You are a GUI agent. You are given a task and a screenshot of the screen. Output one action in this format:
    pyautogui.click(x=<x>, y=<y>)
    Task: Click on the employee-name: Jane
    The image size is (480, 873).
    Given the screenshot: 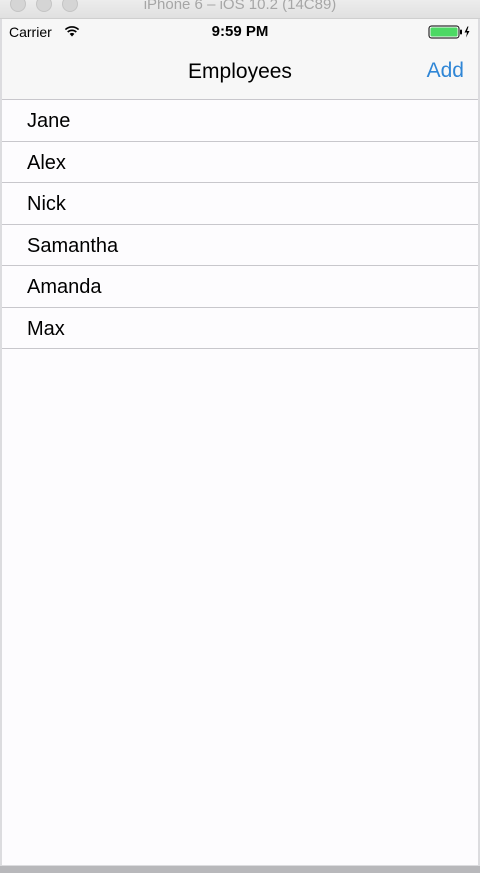 What is the action you would take?
    pyautogui.click(x=49, y=121)
    